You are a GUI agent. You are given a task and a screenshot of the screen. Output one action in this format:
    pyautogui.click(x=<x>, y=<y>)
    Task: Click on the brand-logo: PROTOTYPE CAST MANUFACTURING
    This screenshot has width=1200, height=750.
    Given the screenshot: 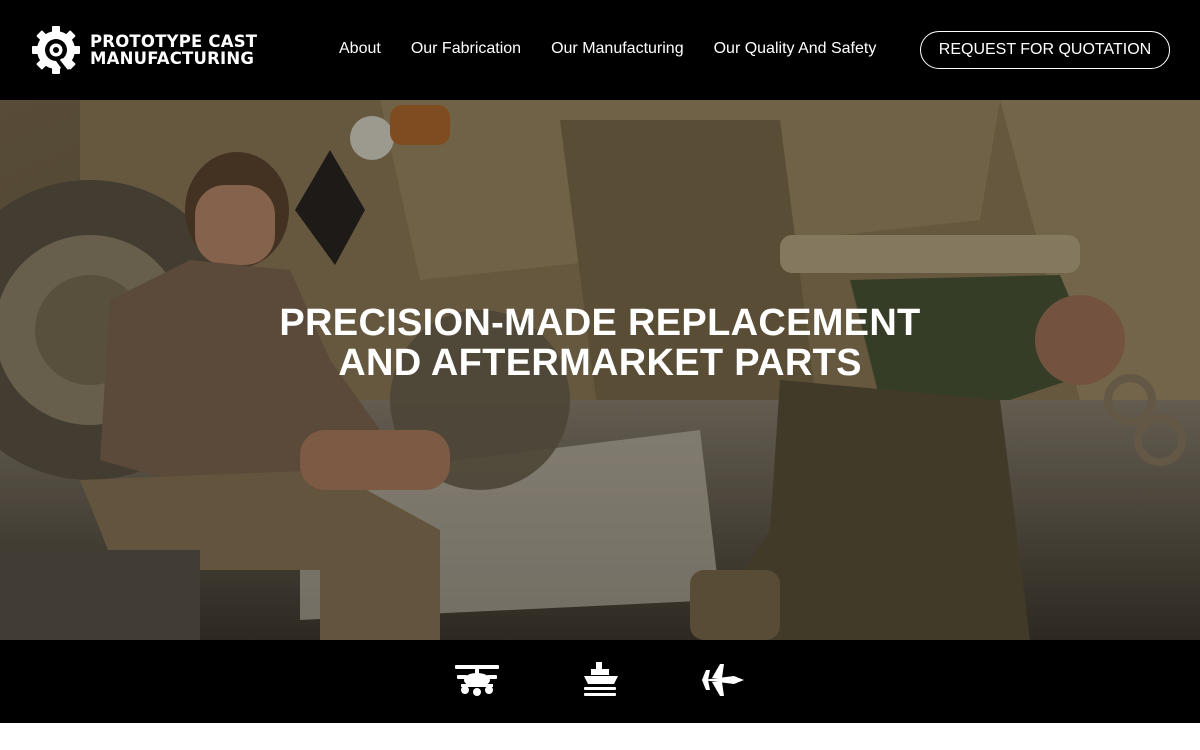 What is the action you would take?
    pyautogui.click(x=143, y=50)
    